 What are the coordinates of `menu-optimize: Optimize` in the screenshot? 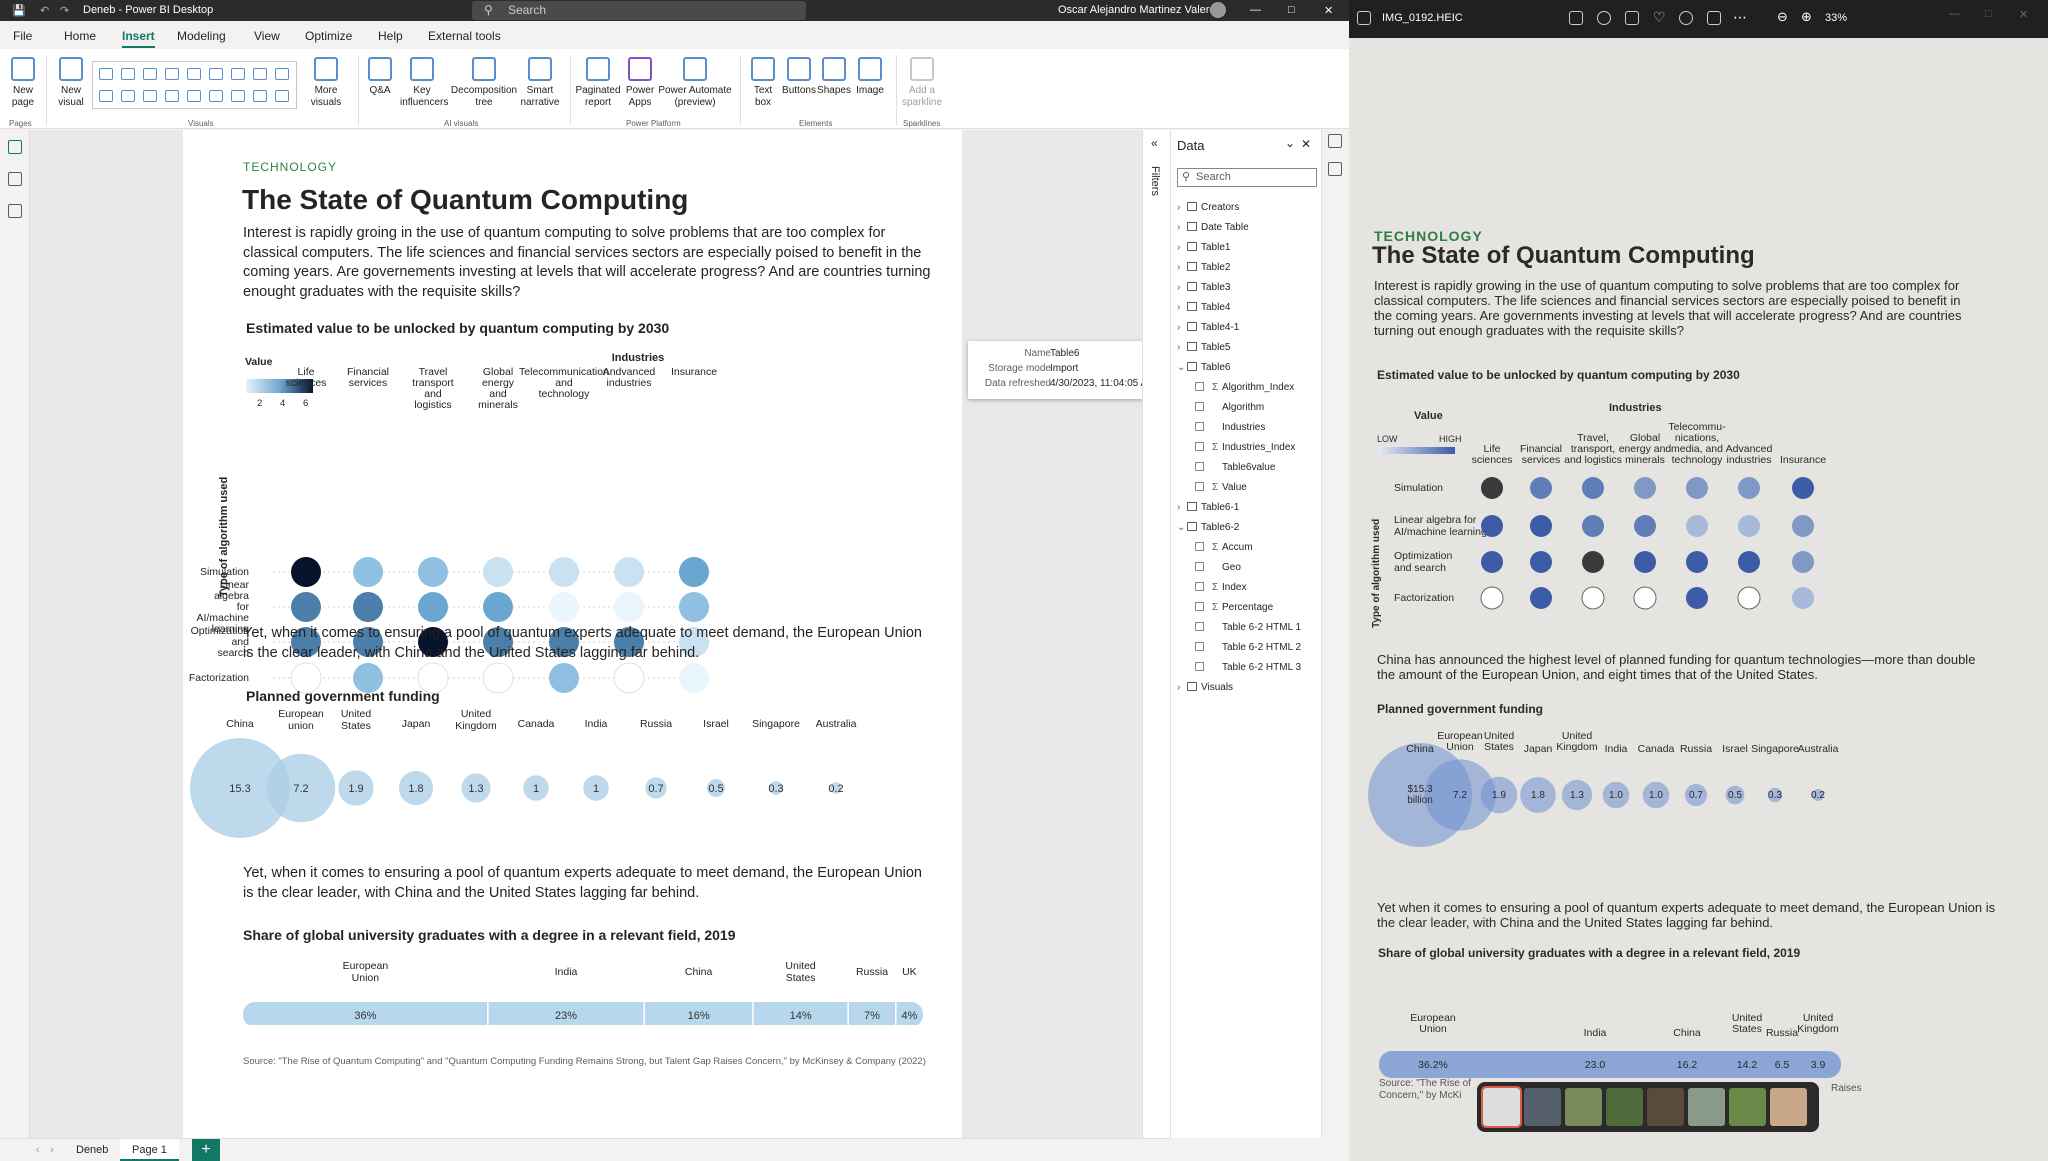 It's located at (328, 36).